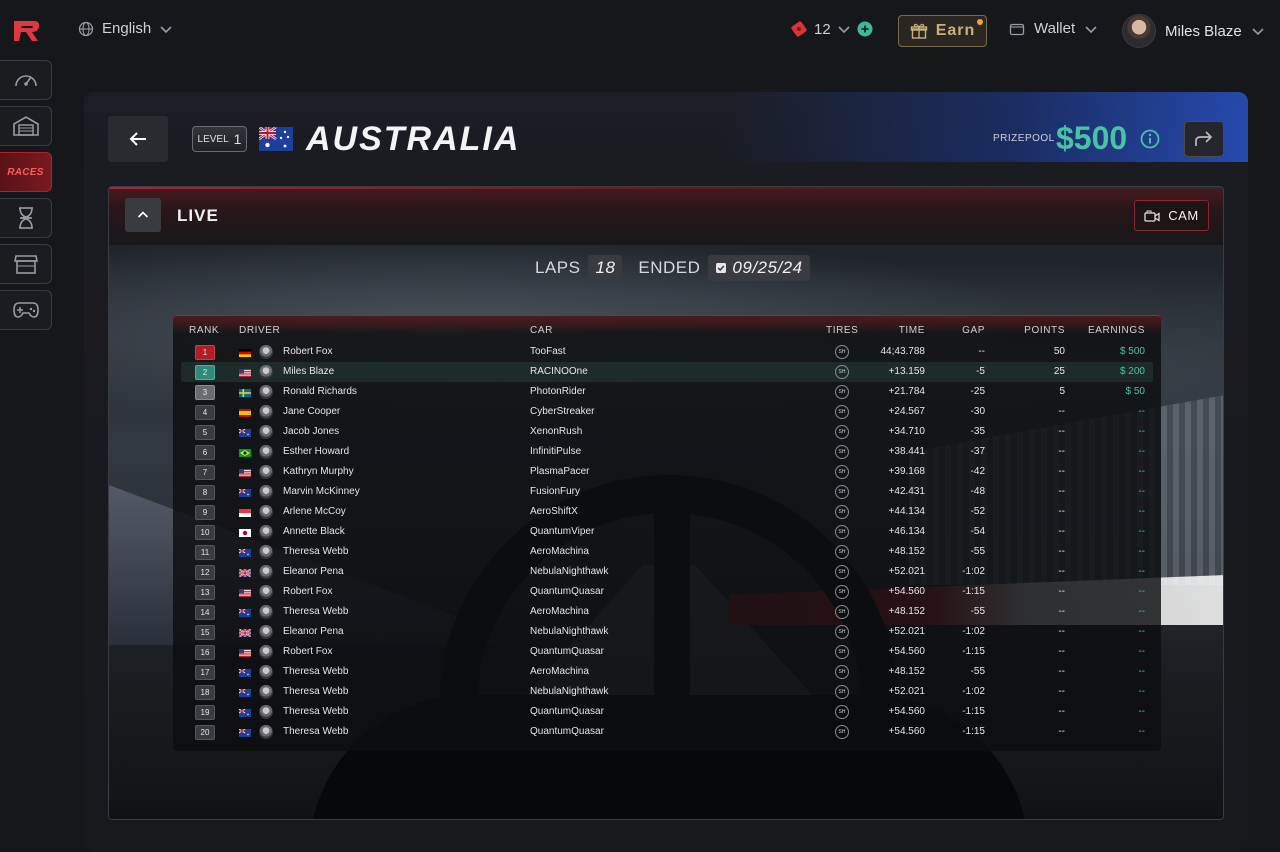  I want to click on table-row: 9 Arlene McCoy AeroShiftX SH +44.134 -52 -- --, so click(667, 512).